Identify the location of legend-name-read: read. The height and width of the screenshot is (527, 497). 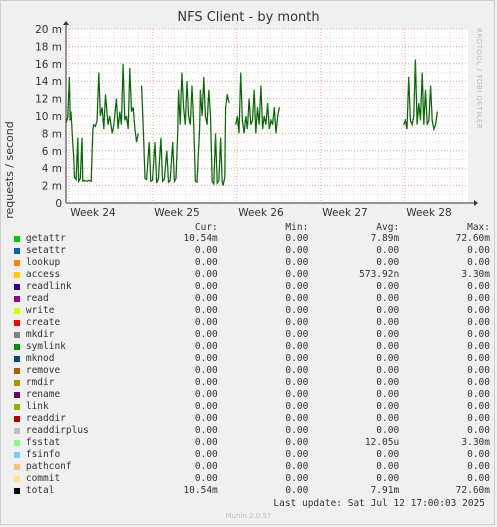
(37, 298).